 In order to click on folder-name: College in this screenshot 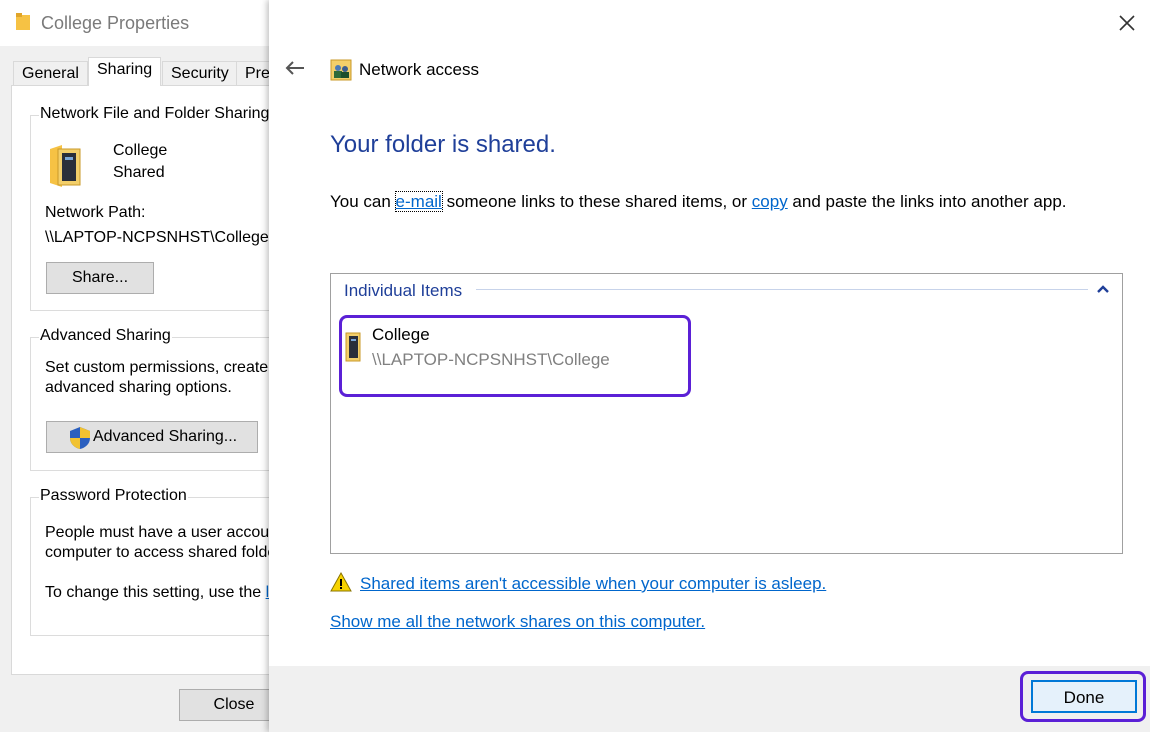, I will do `click(140, 150)`.